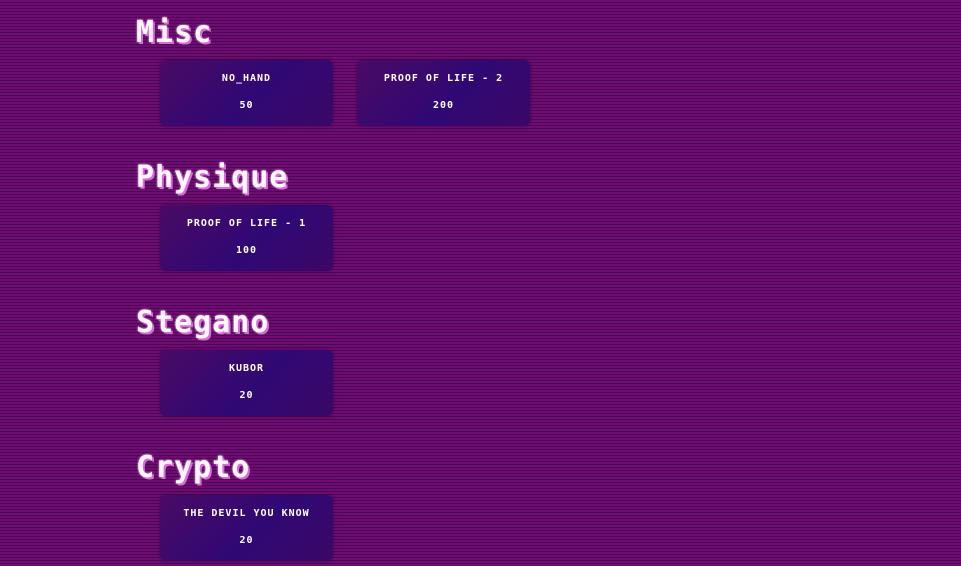 The height and width of the screenshot is (566, 961). I want to click on category-title: Misc, so click(174, 32).